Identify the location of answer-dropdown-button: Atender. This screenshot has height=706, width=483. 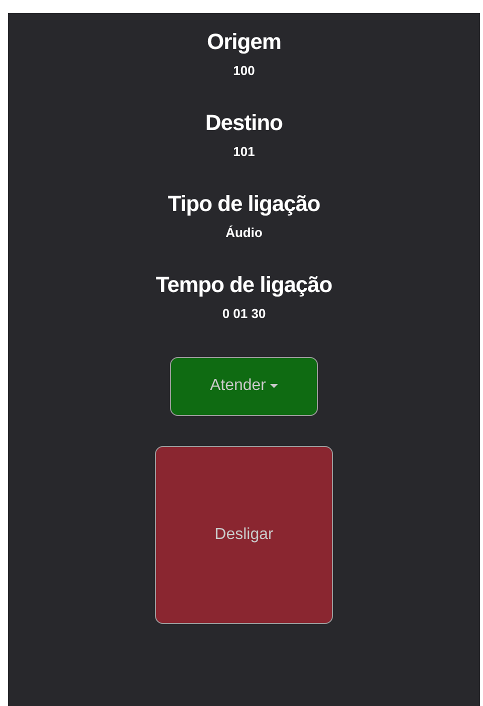
(244, 386).